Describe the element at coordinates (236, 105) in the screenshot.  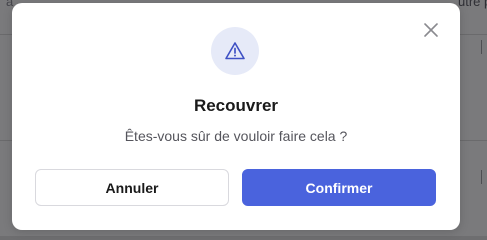
I see `dialog-title: Recouvrer` at that location.